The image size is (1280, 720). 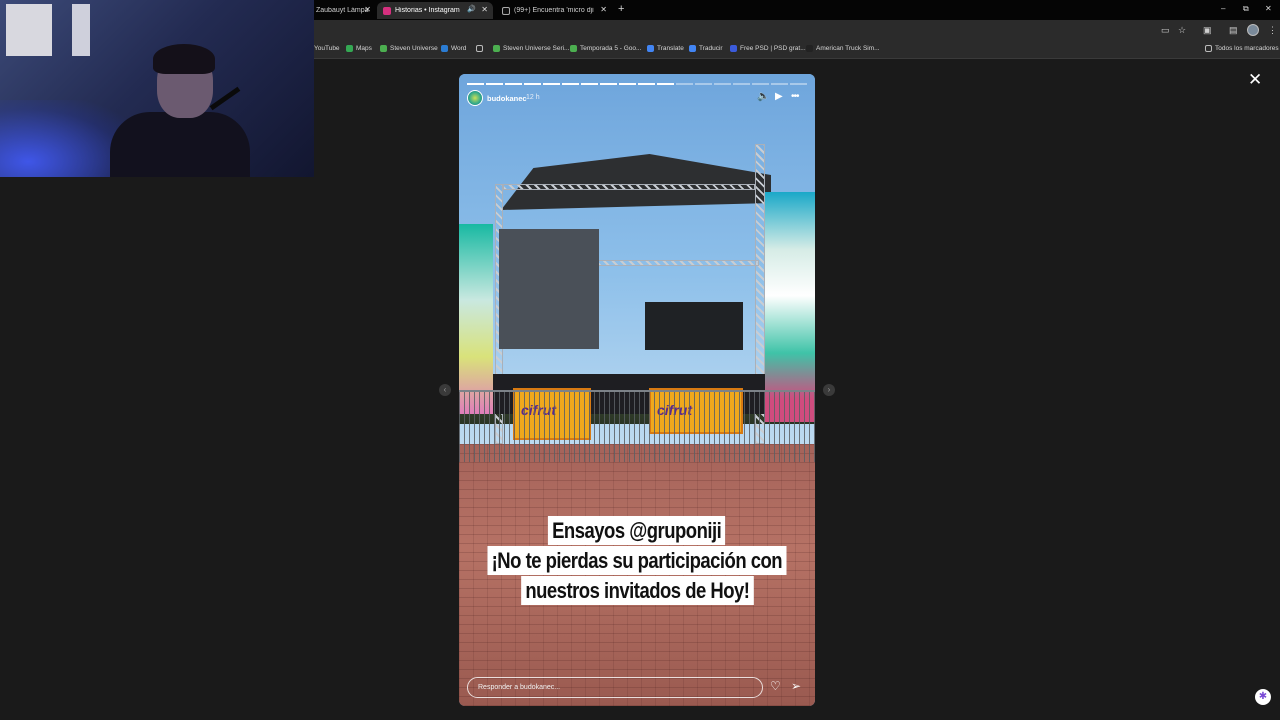 What do you see at coordinates (1268, 8) in the screenshot?
I see `window-close-icon: ✕` at bounding box center [1268, 8].